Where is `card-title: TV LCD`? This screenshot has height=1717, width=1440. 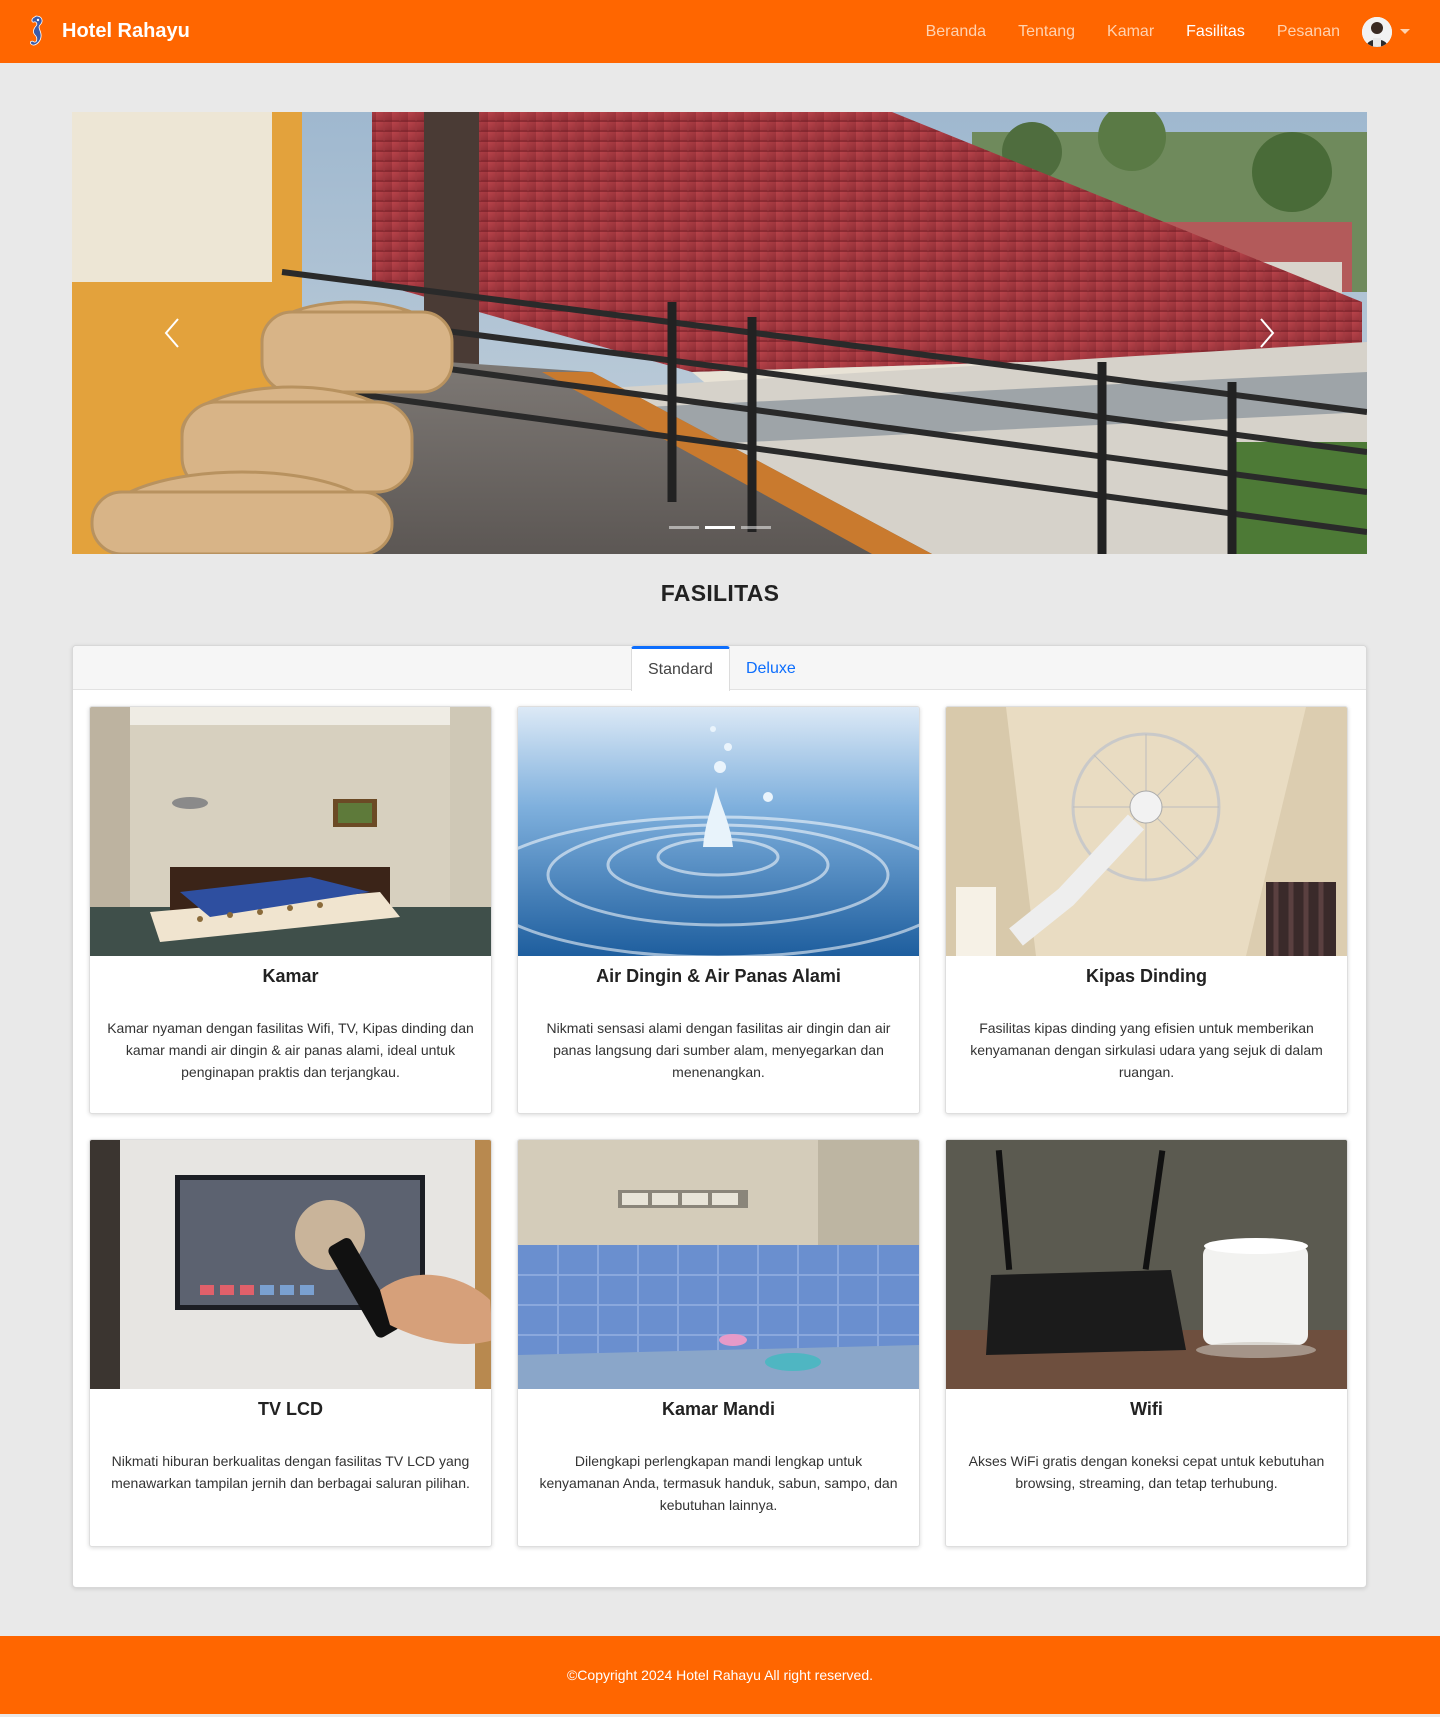
card-title: TV LCD is located at coordinates (290, 1409).